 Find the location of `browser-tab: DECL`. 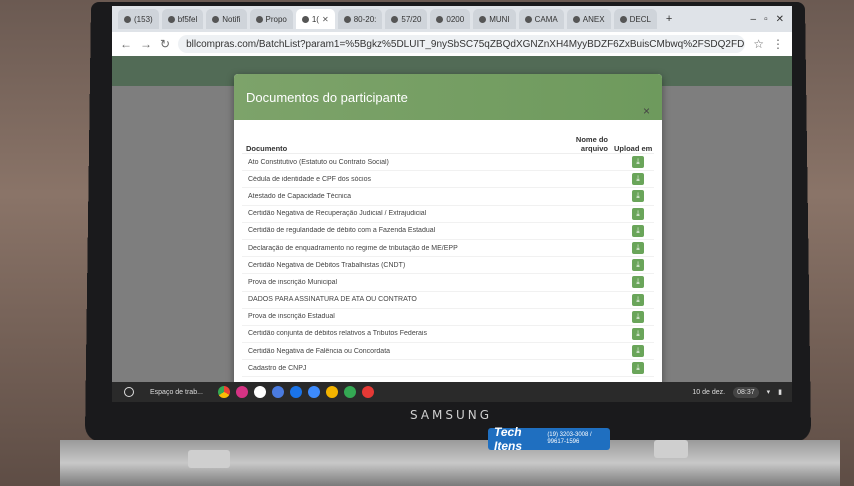

browser-tab: DECL is located at coordinates (635, 19).